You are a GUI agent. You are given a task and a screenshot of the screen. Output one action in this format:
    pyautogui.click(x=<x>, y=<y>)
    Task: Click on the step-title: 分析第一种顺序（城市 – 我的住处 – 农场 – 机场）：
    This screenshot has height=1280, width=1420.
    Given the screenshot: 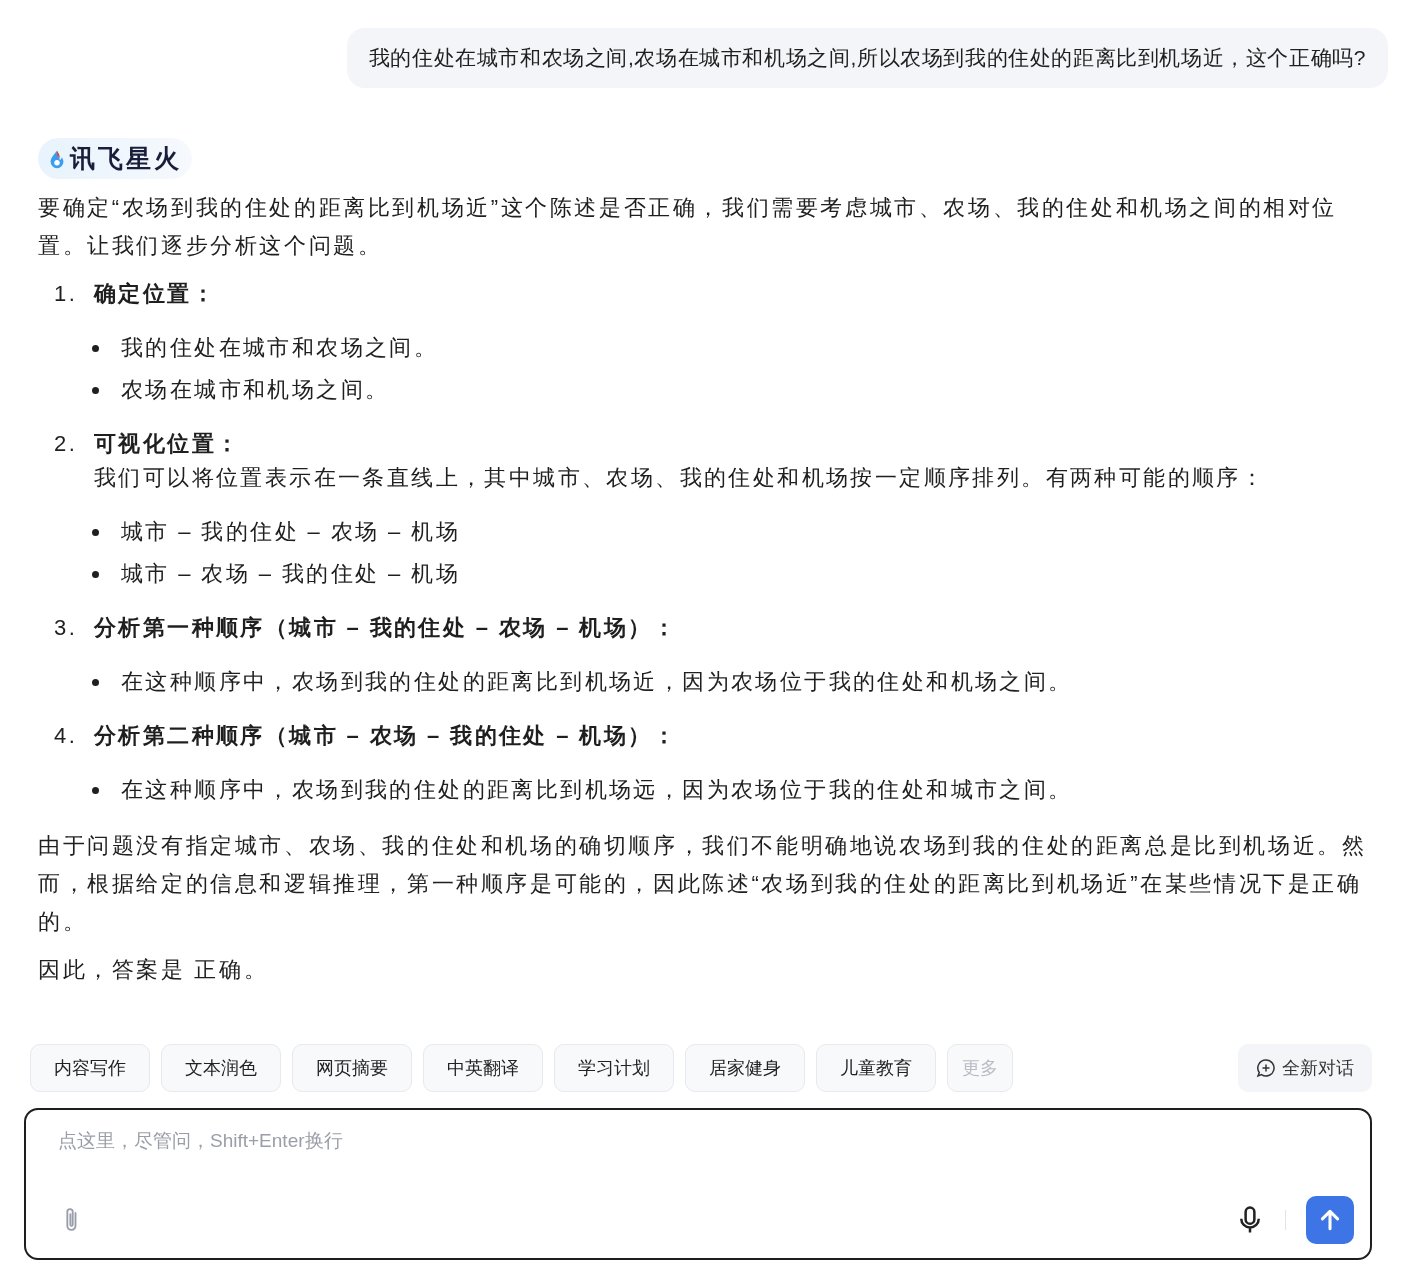 What is the action you would take?
    pyautogui.click(x=385, y=628)
    